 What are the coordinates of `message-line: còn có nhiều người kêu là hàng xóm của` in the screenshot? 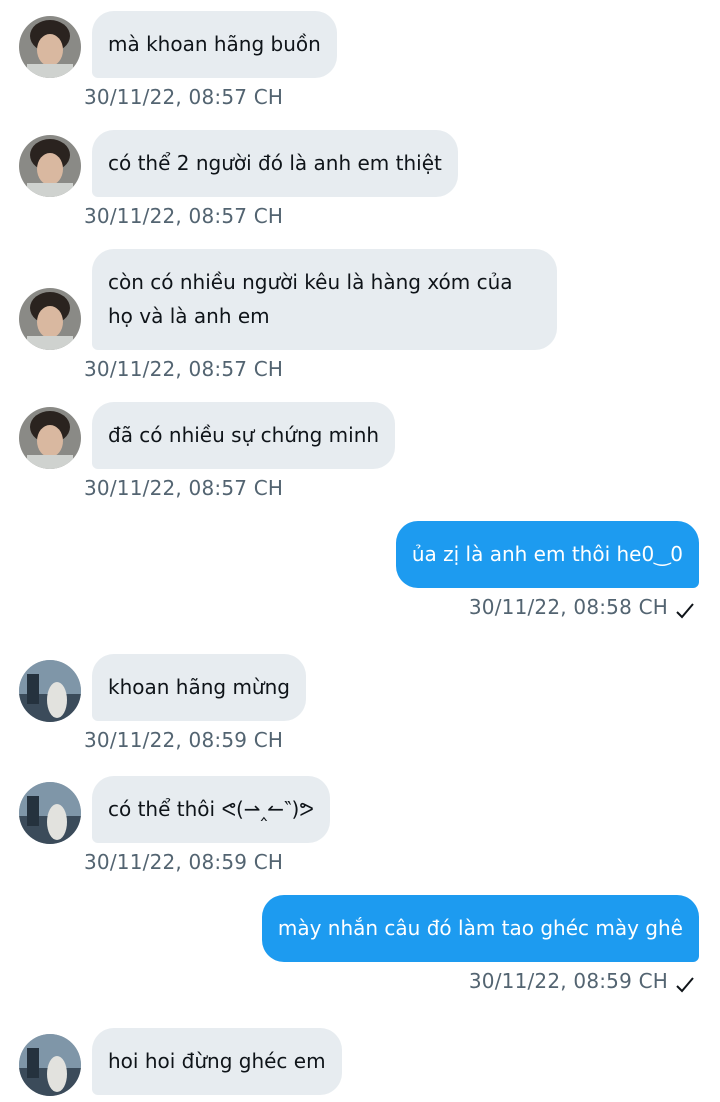 It's located at (310, 282).